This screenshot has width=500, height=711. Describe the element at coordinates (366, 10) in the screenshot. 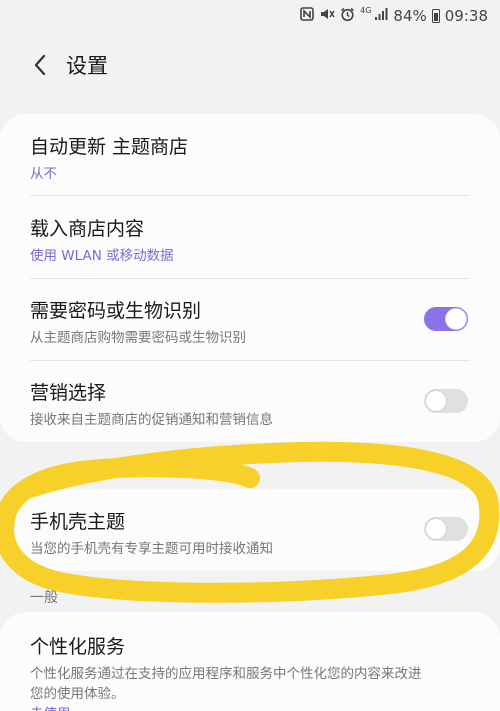

I see `network-type: 4G` at that location.